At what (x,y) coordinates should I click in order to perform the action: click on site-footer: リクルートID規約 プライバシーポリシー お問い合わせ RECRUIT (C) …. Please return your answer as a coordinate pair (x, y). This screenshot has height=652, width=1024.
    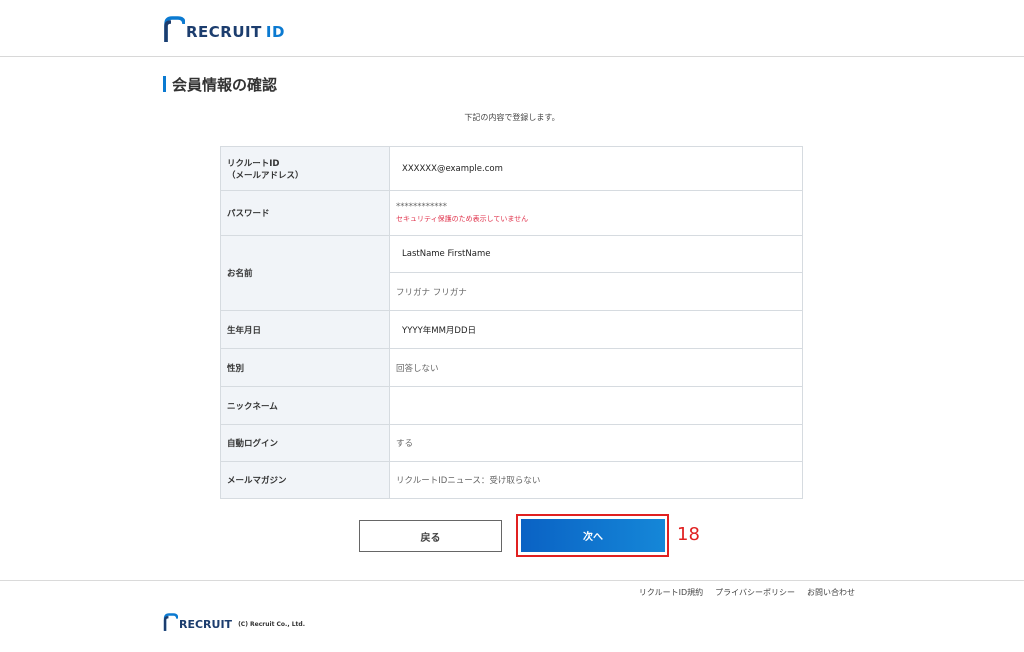
    Looking at the image, I should click on (512, 616).